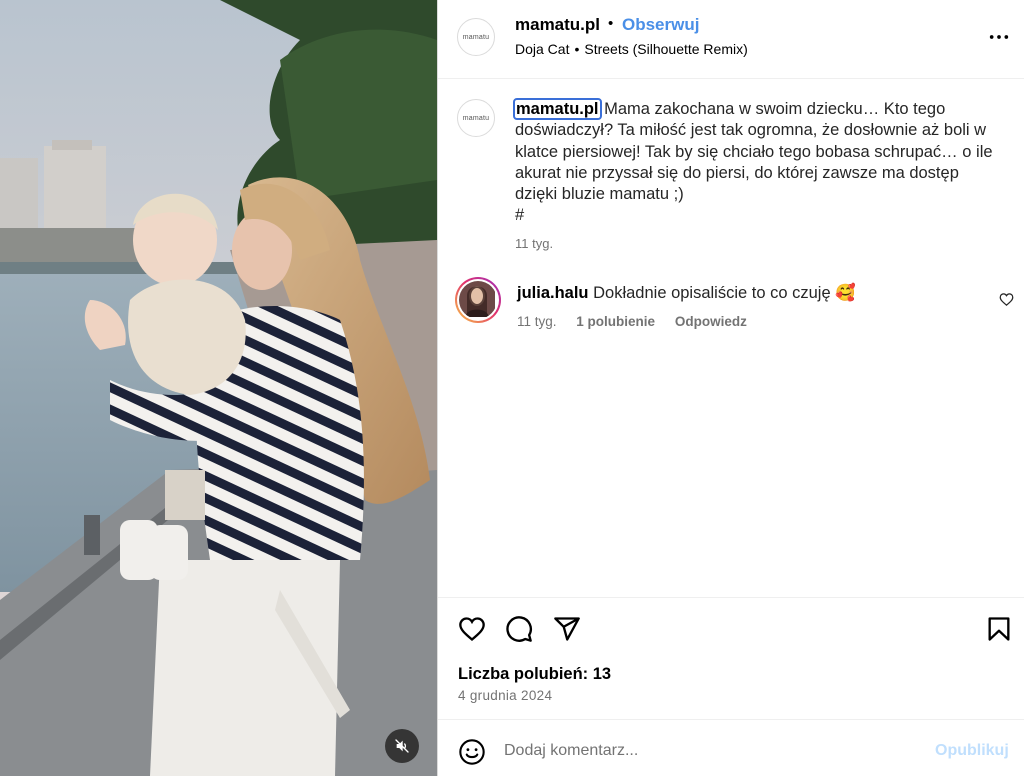 The height and width of the screenshot is (776, 1024). What do you see at coordinates (665, 49) in the screenshot?
I see `audio-track: Streets (Silhouette Remix)` at bounding box center [665, 49].